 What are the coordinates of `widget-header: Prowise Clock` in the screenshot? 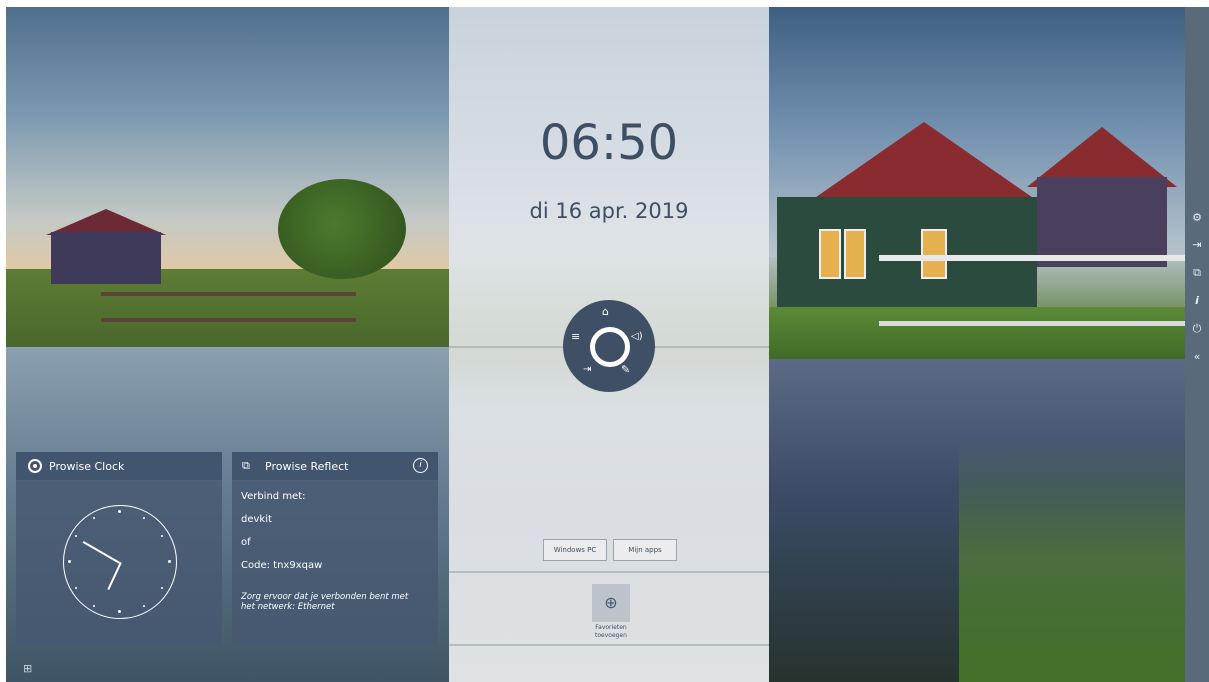 It's located at (119, 466).